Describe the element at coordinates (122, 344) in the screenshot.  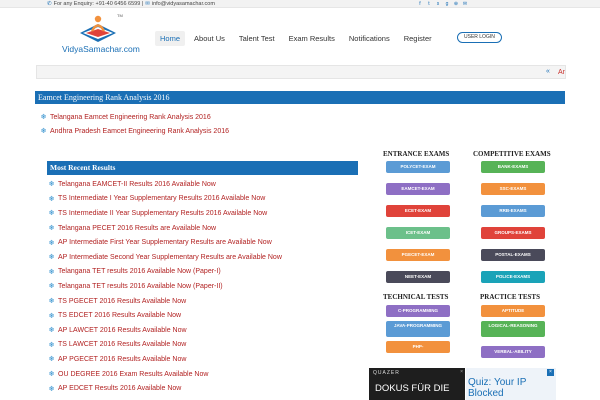
I see `link-text: TS LAWCET 2016 Results Available Now` at that location.